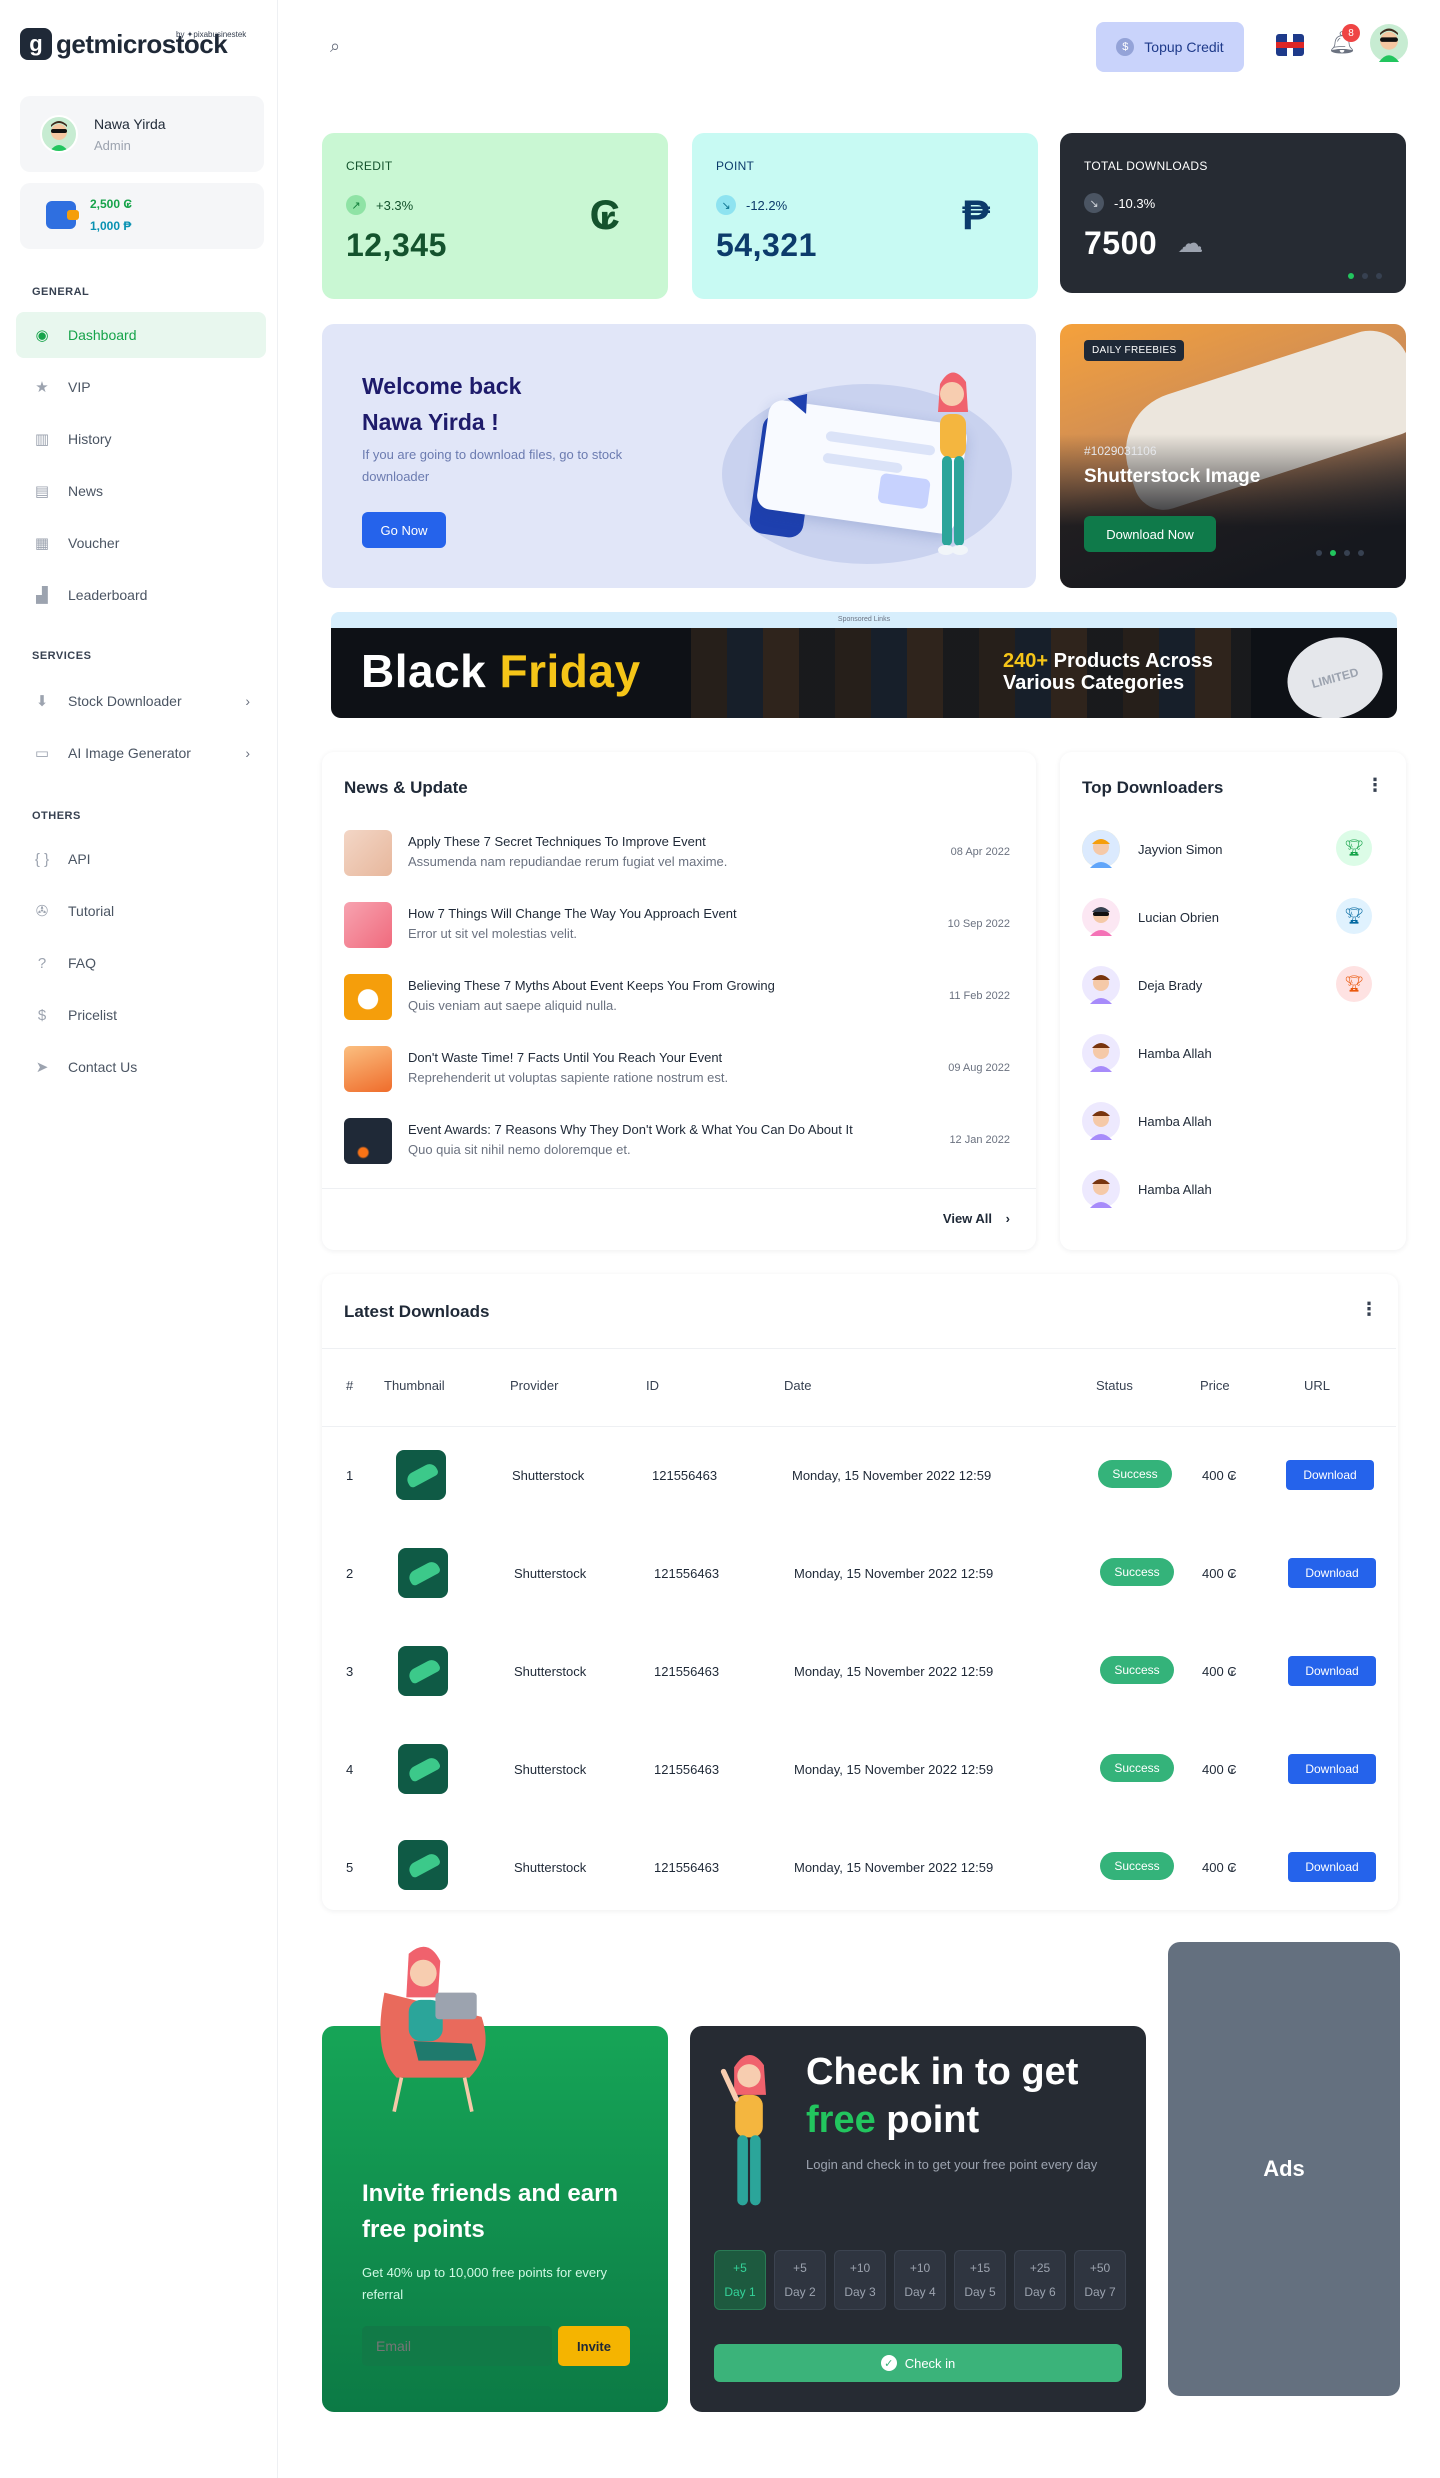 The width and height of the screenshot is (1440, 2478). I want to click on column-header: Thumbnail, so click(414, 1385).